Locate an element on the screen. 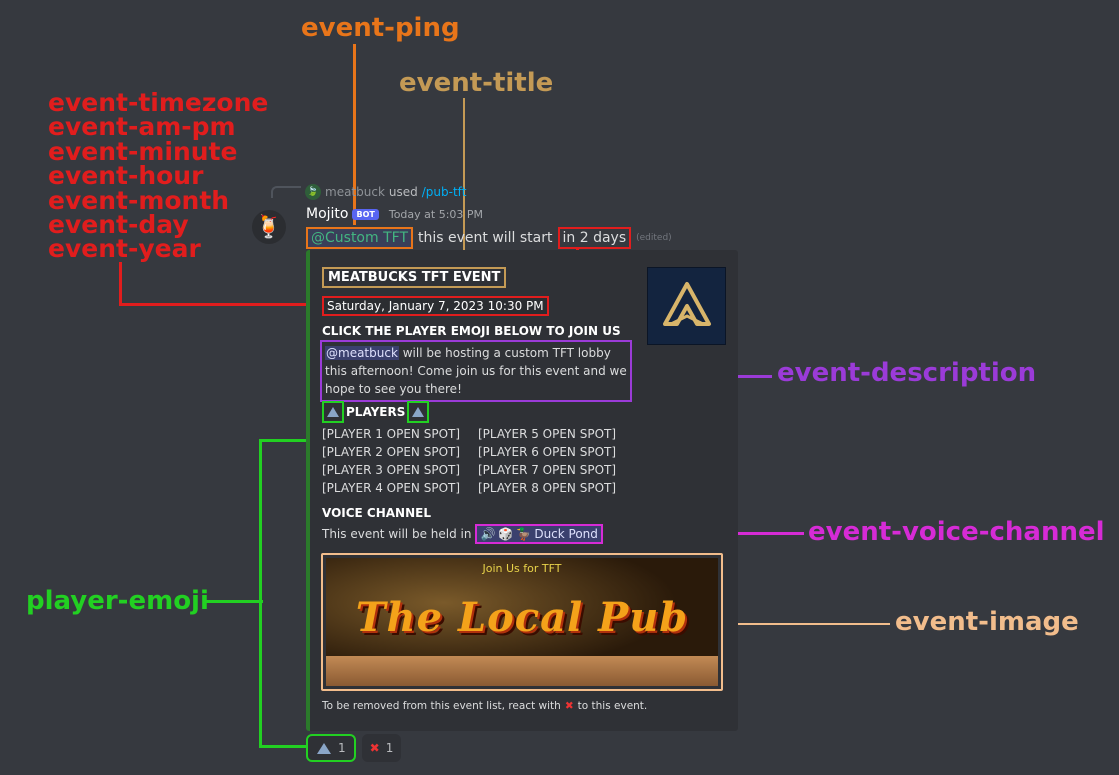 This screenshot has height=775, width=1119. pub-banner: Join Us for TFT The Local Pub is located at coordinates (522, 622).